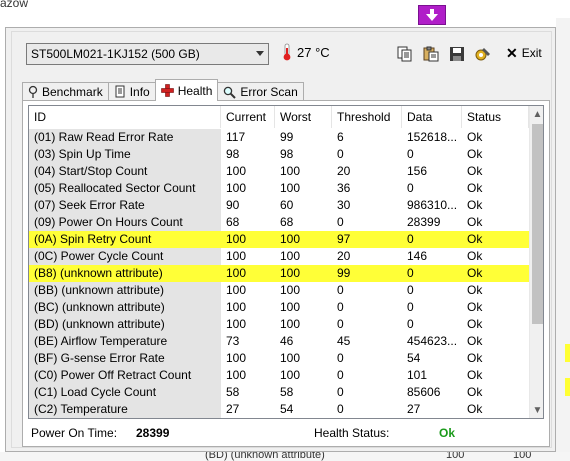  I want to click on temperature-display: 27 °C, so click(306, 52).